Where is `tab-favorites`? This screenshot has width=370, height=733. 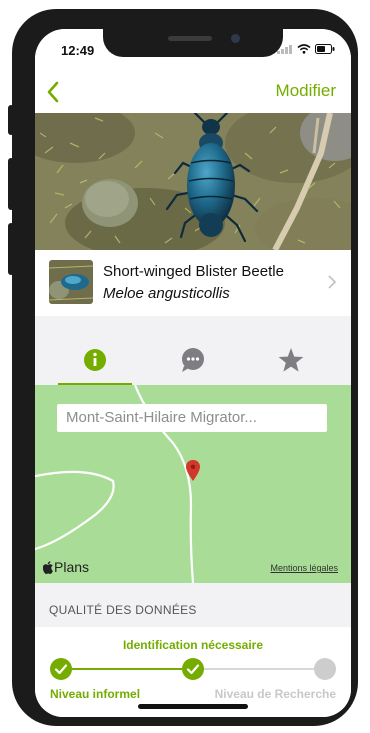
tab-favorites is located at coordinates (291, 362).